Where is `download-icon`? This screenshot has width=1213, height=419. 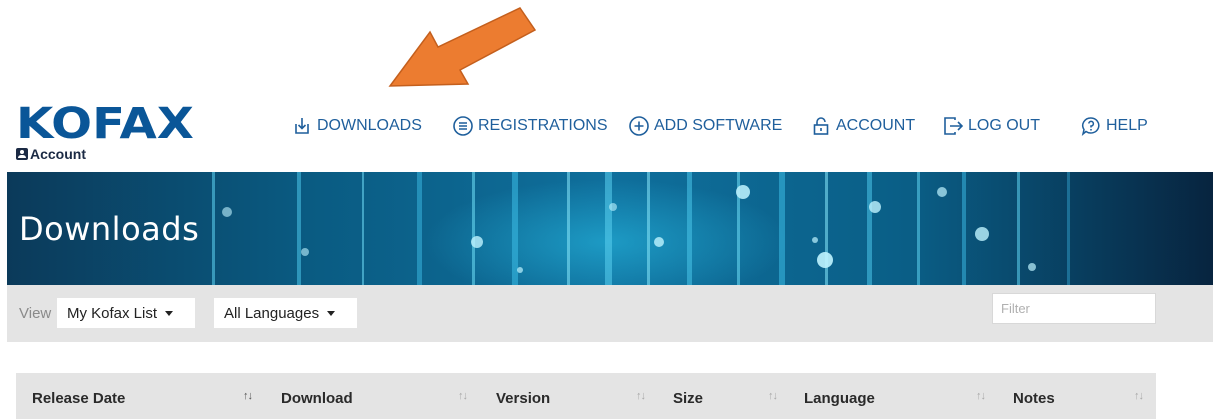 download-icon is located at coordinates (302, 126).